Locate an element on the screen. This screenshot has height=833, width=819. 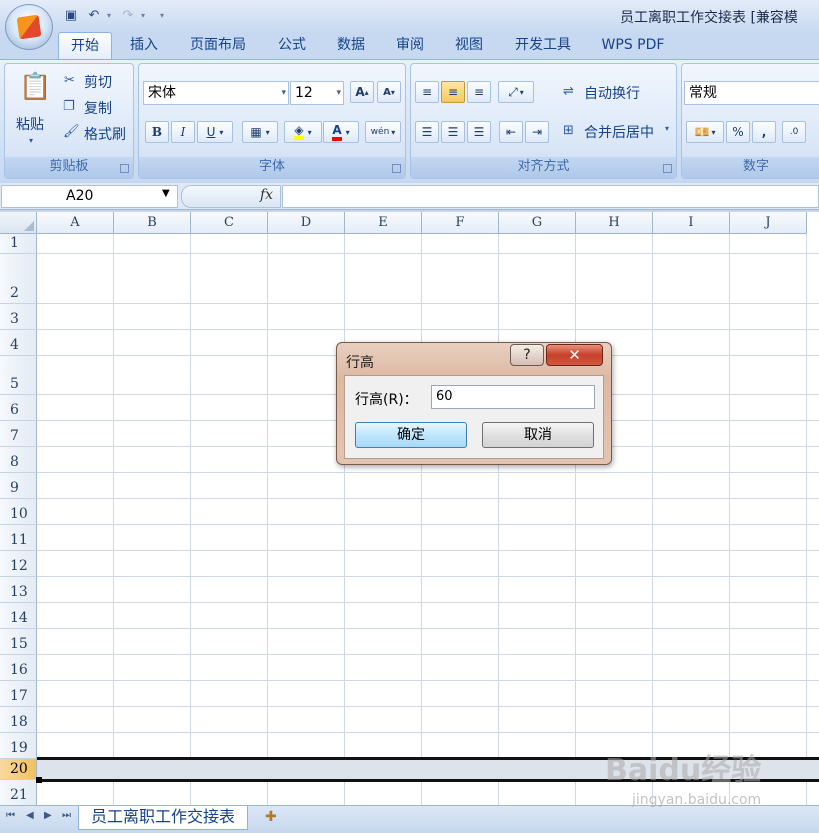
column-header-b: B is located at coordinates (152, 223).